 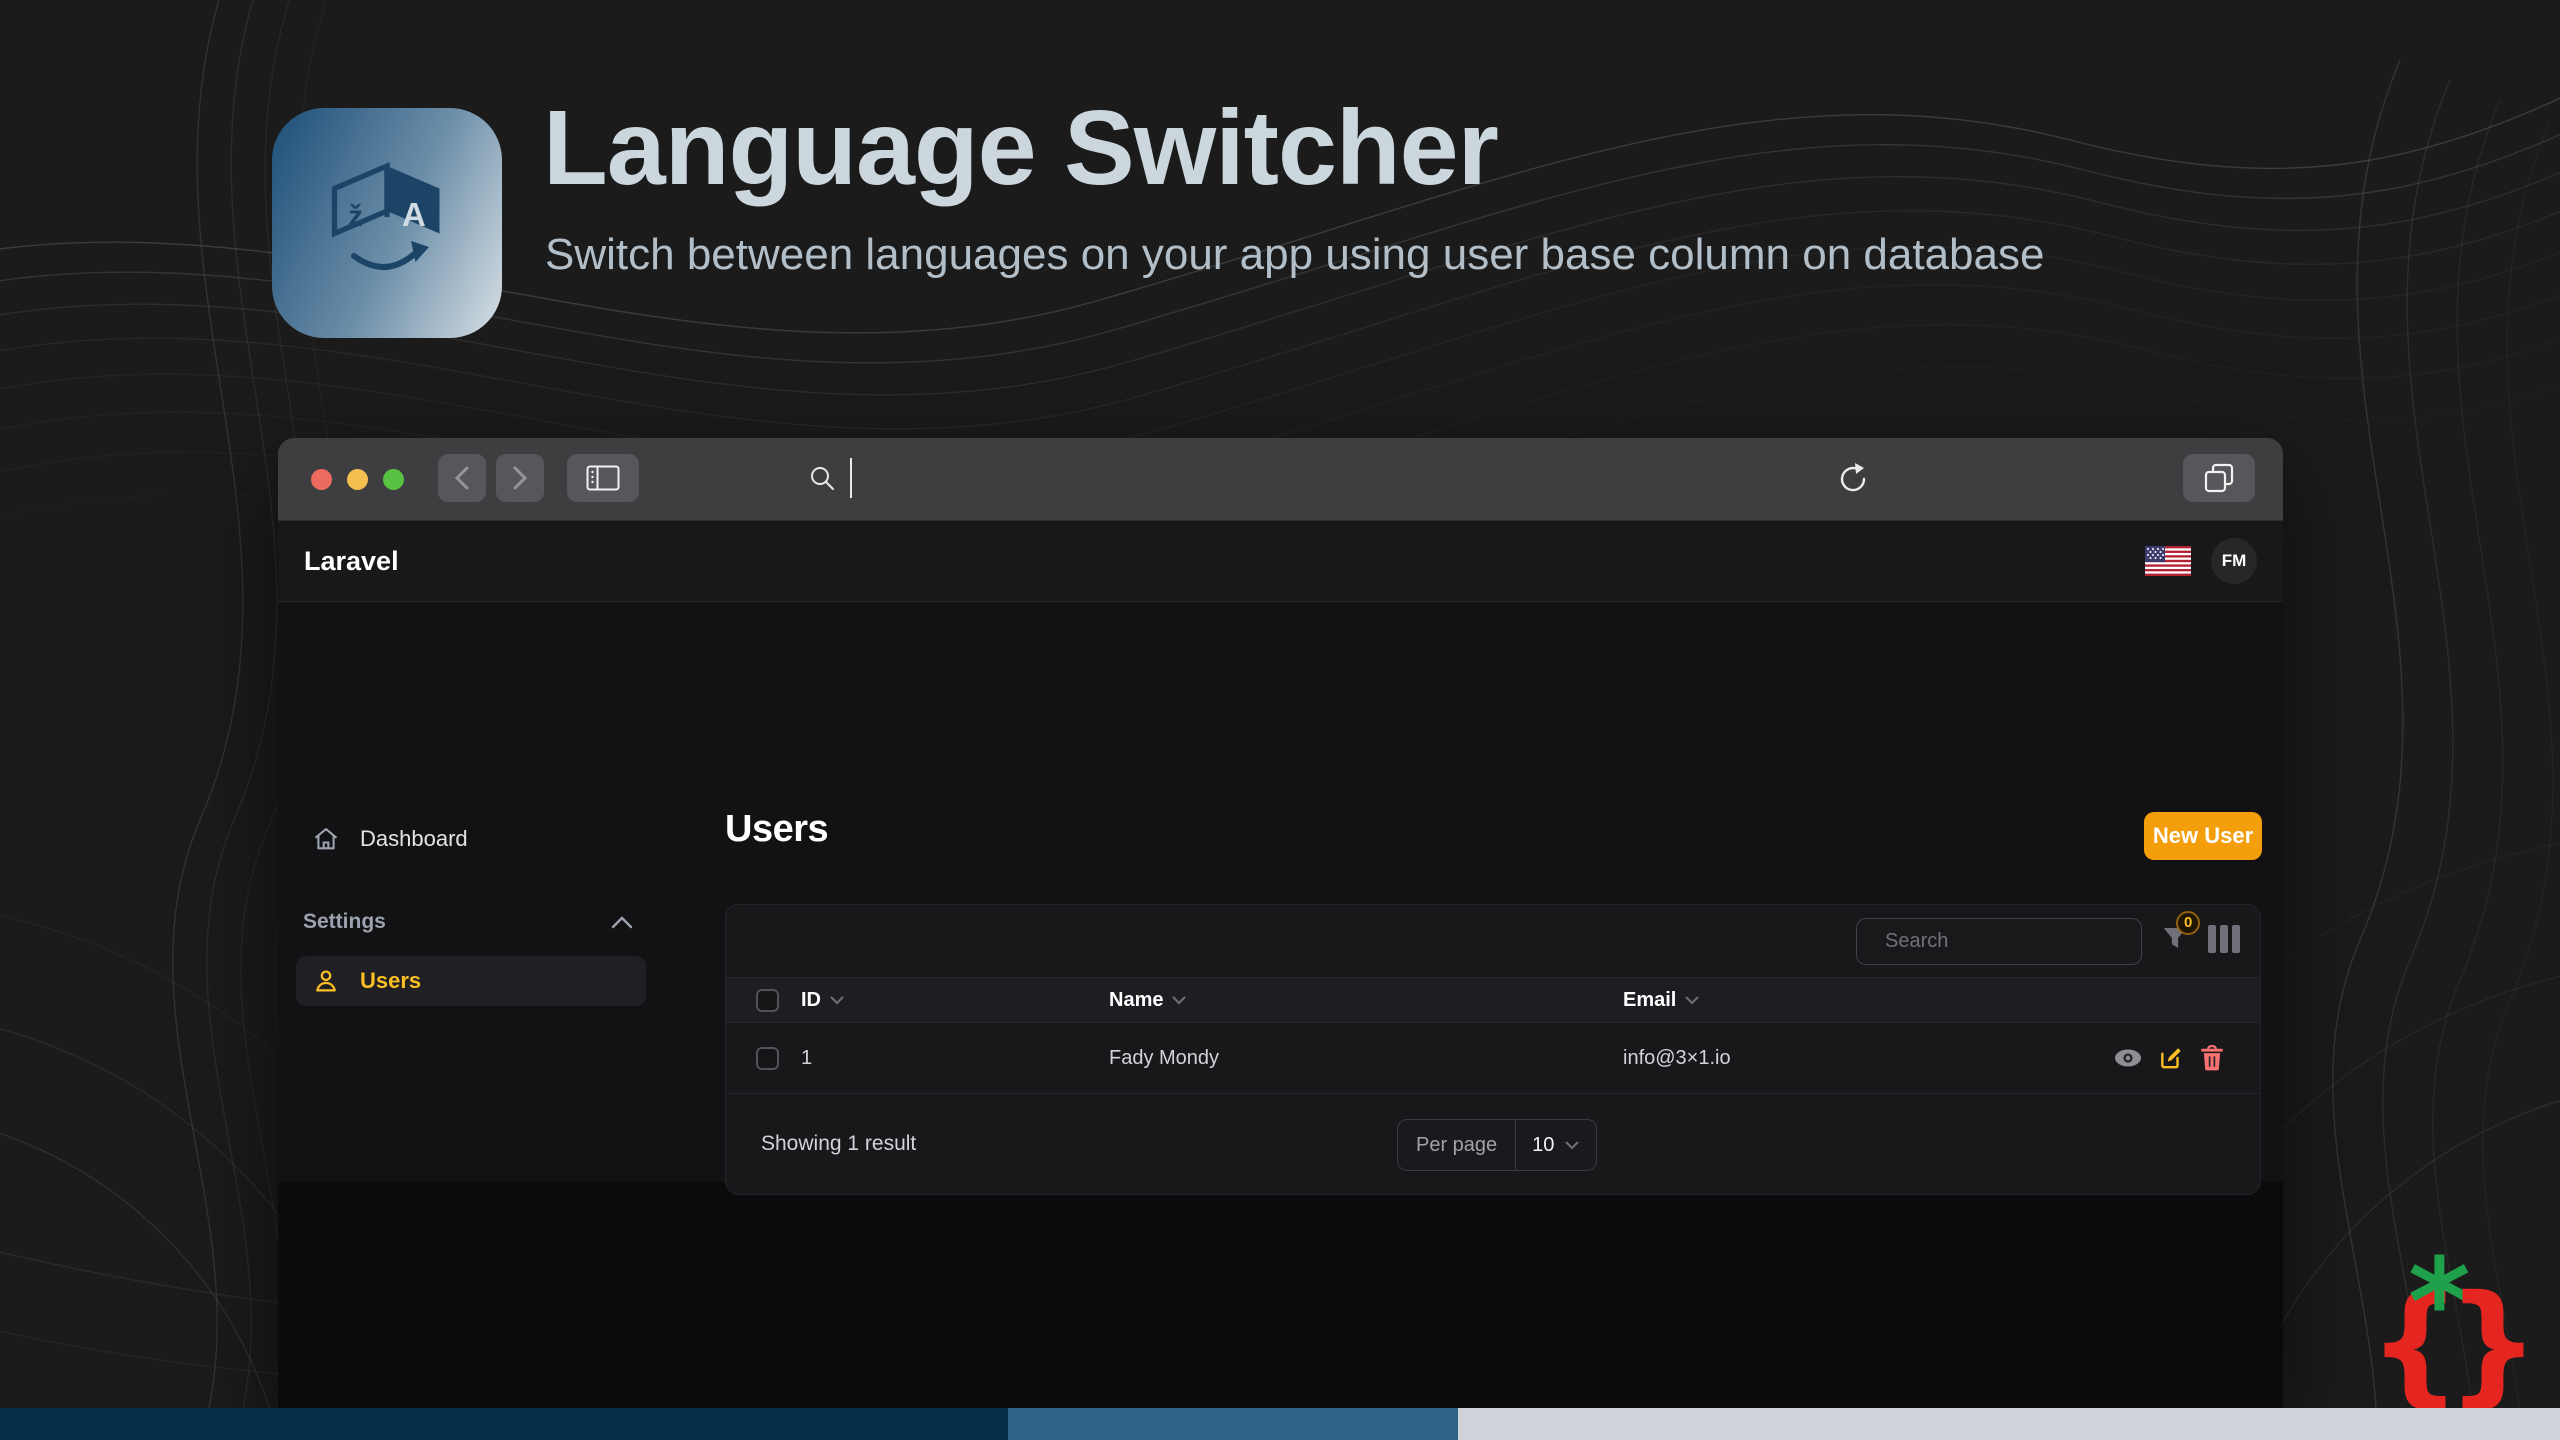 I want to click on us-flag-language-switcher, so click(x=2168, y=561).